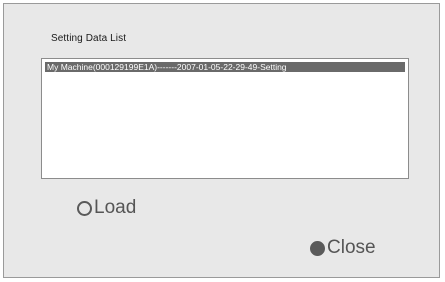 The width and height of the screenshot is (445, 282). I want to click on close-button: Close, so click(343, 248).